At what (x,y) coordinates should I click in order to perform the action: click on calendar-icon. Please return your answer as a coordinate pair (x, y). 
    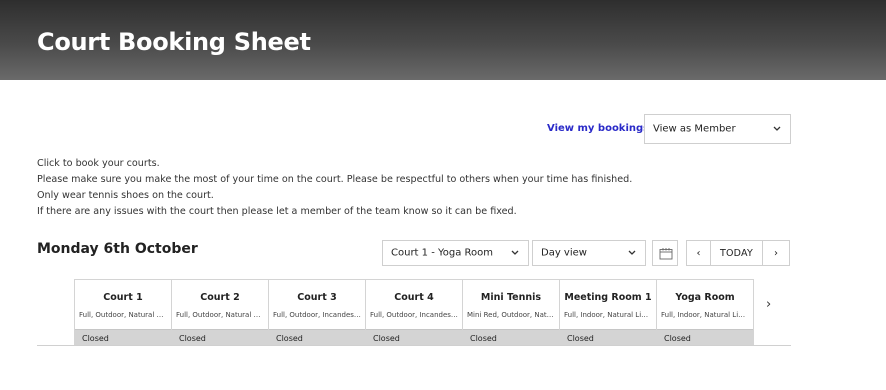
    Looking at the image, I should click on (666, 254).